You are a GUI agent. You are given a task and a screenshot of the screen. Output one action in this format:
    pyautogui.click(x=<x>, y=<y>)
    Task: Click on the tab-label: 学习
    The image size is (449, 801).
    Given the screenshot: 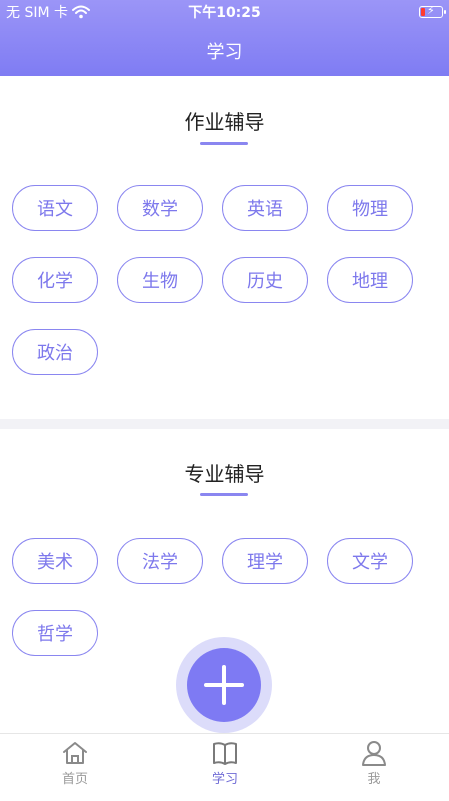 What is the action you would take?
    pyautogui.click(x=224, y=779)
    